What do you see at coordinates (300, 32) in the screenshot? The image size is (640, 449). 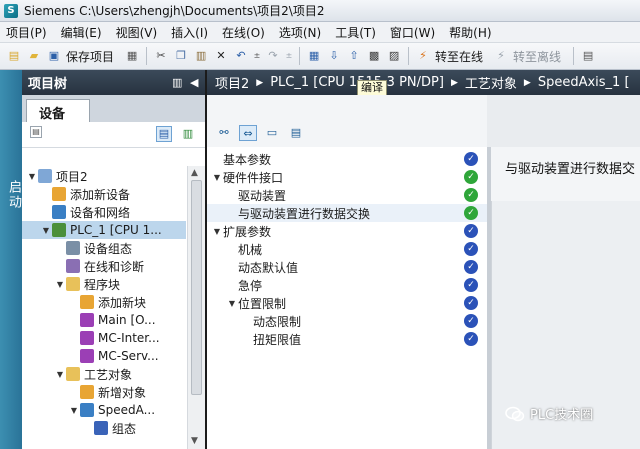 I see `menu-options: 选项(N)` at bounding box center [300, 32].